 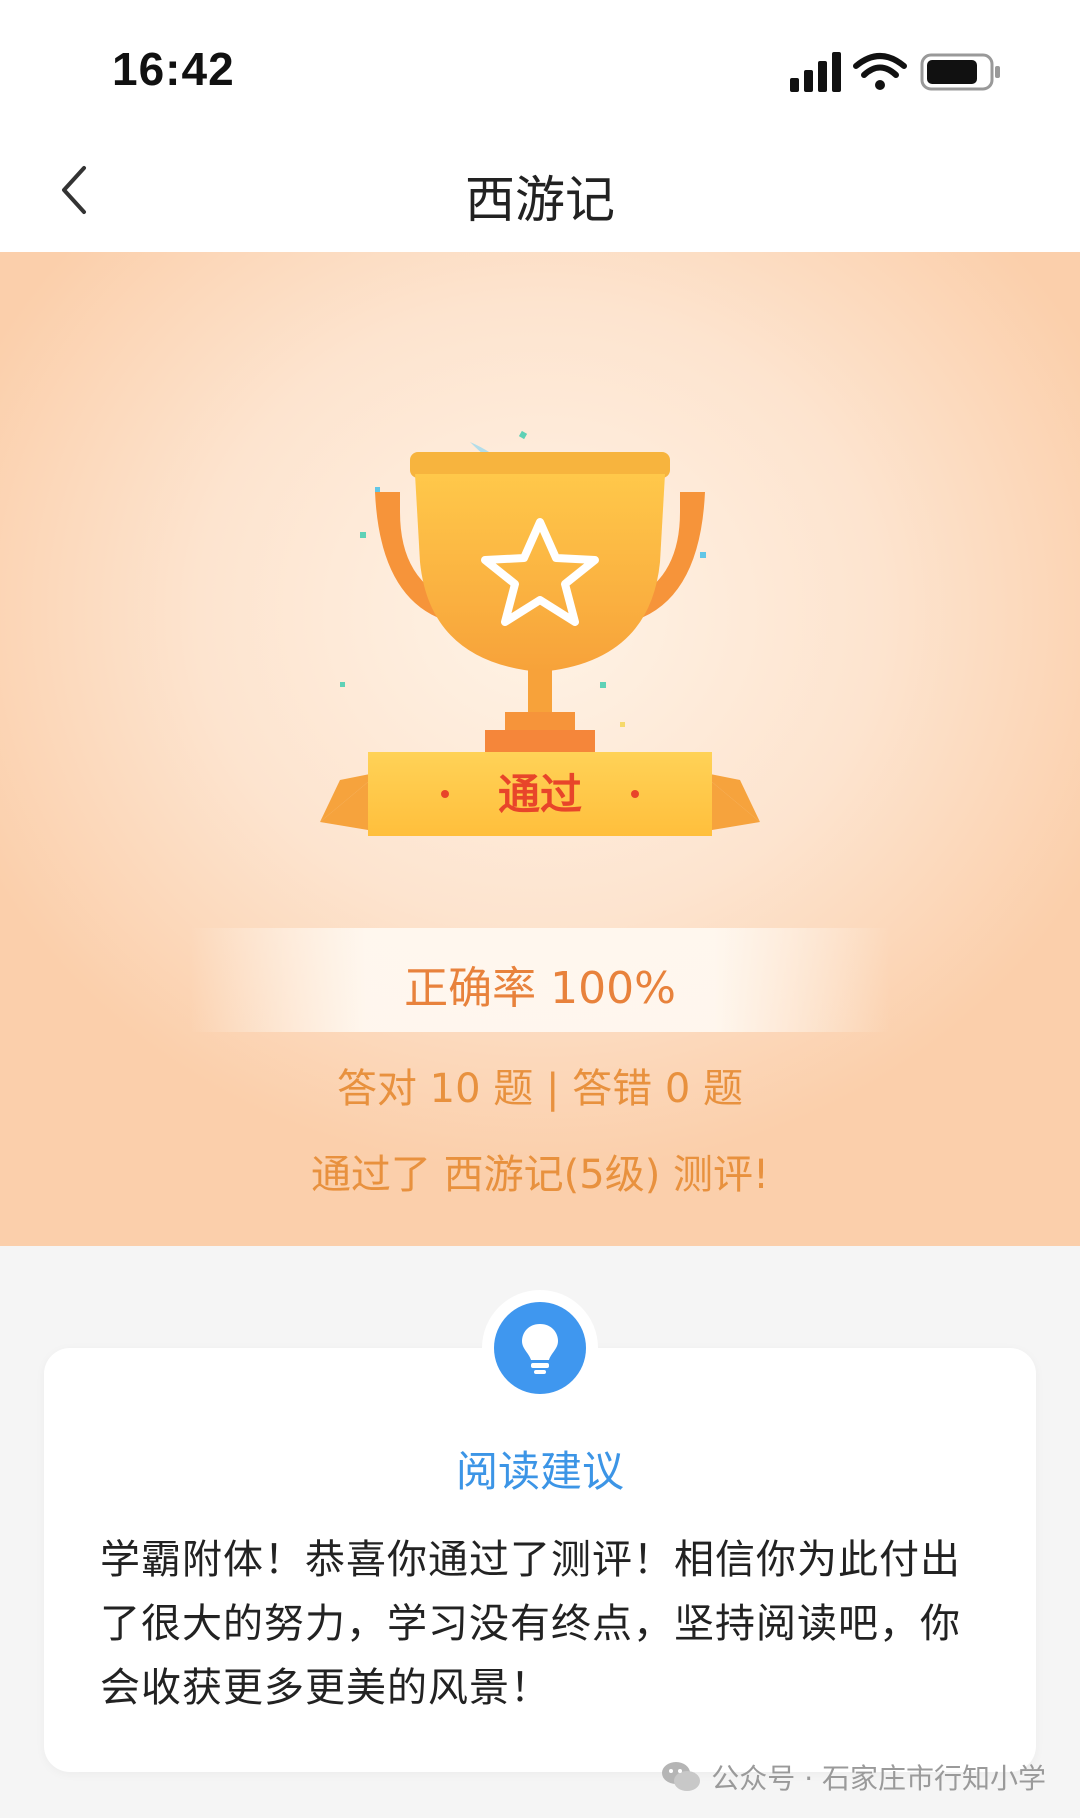 I want to click on lightbulb-icon, so click(x=540, y=1349).